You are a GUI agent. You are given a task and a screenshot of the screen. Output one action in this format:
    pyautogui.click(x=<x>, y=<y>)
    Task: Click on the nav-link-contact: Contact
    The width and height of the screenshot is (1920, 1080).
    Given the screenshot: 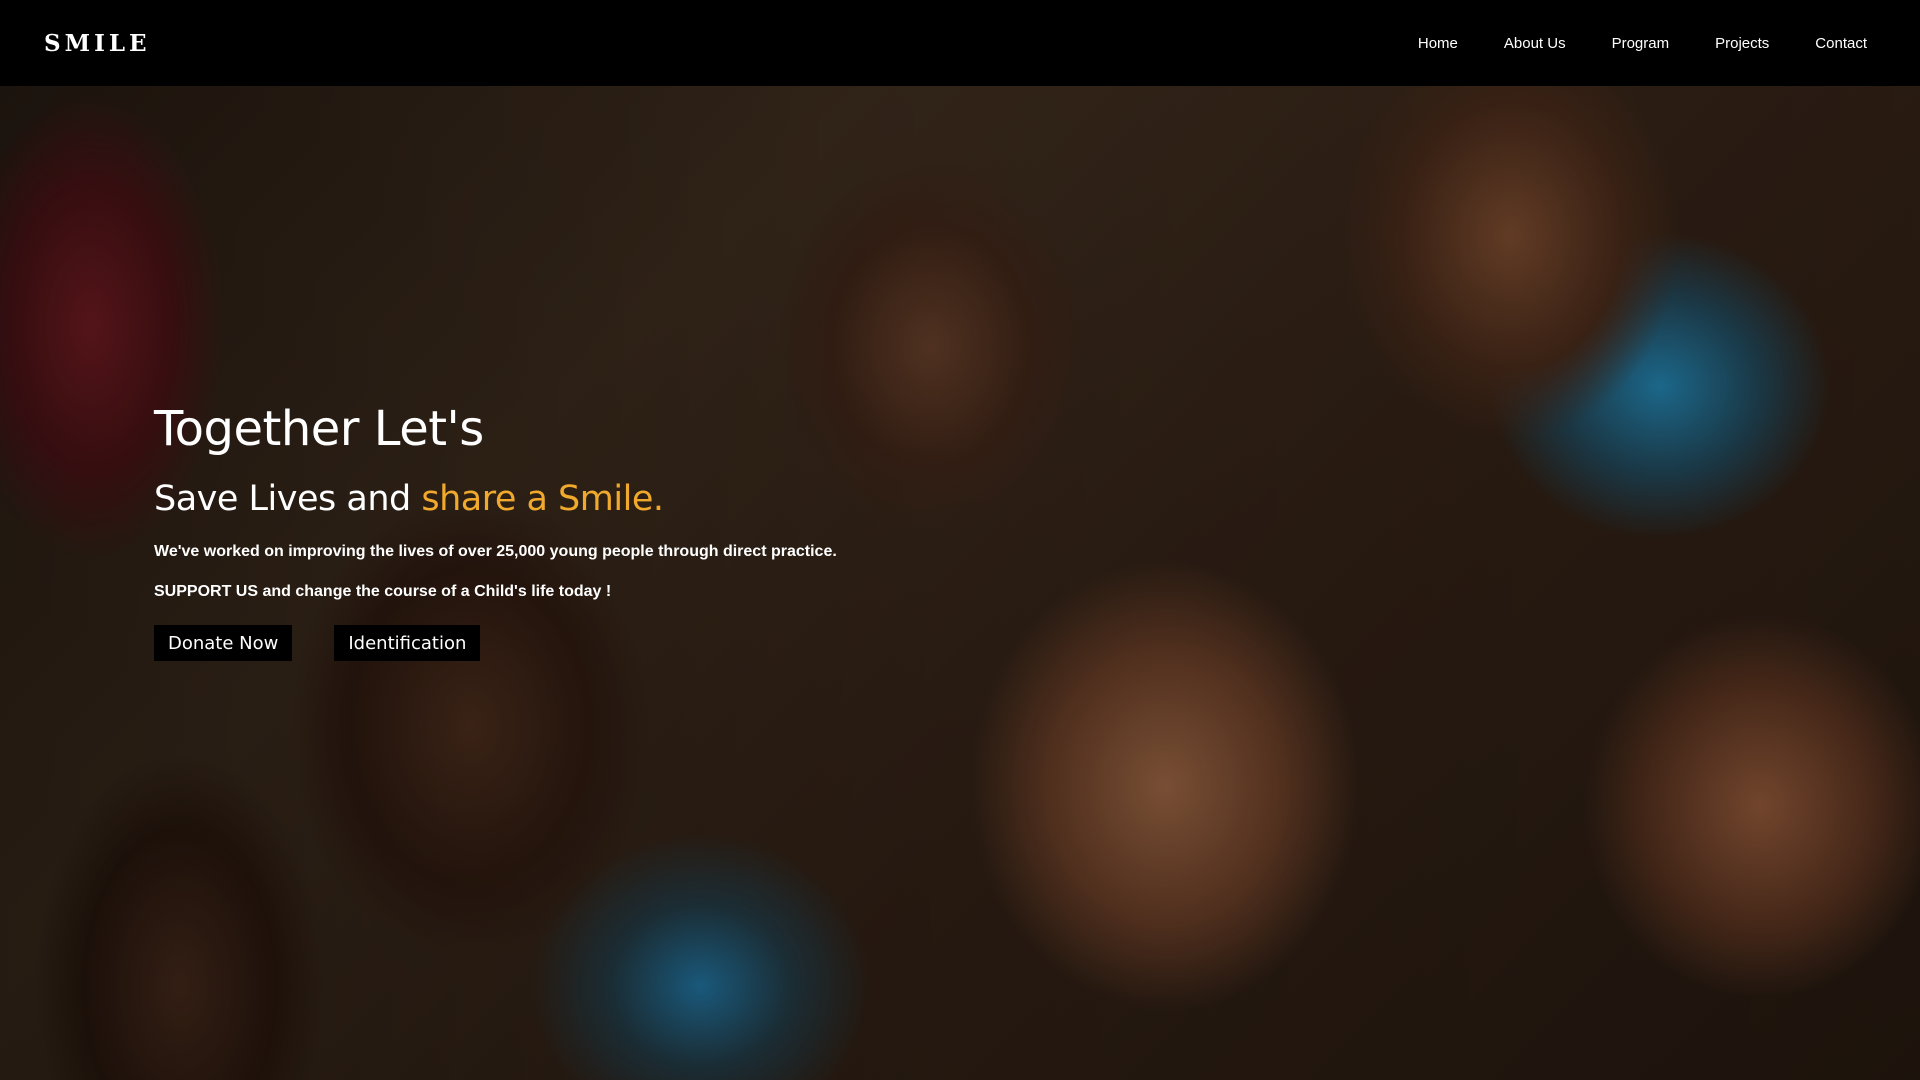 What is the action you would take?
    pyautogui.click(x=1841, y=43)
    